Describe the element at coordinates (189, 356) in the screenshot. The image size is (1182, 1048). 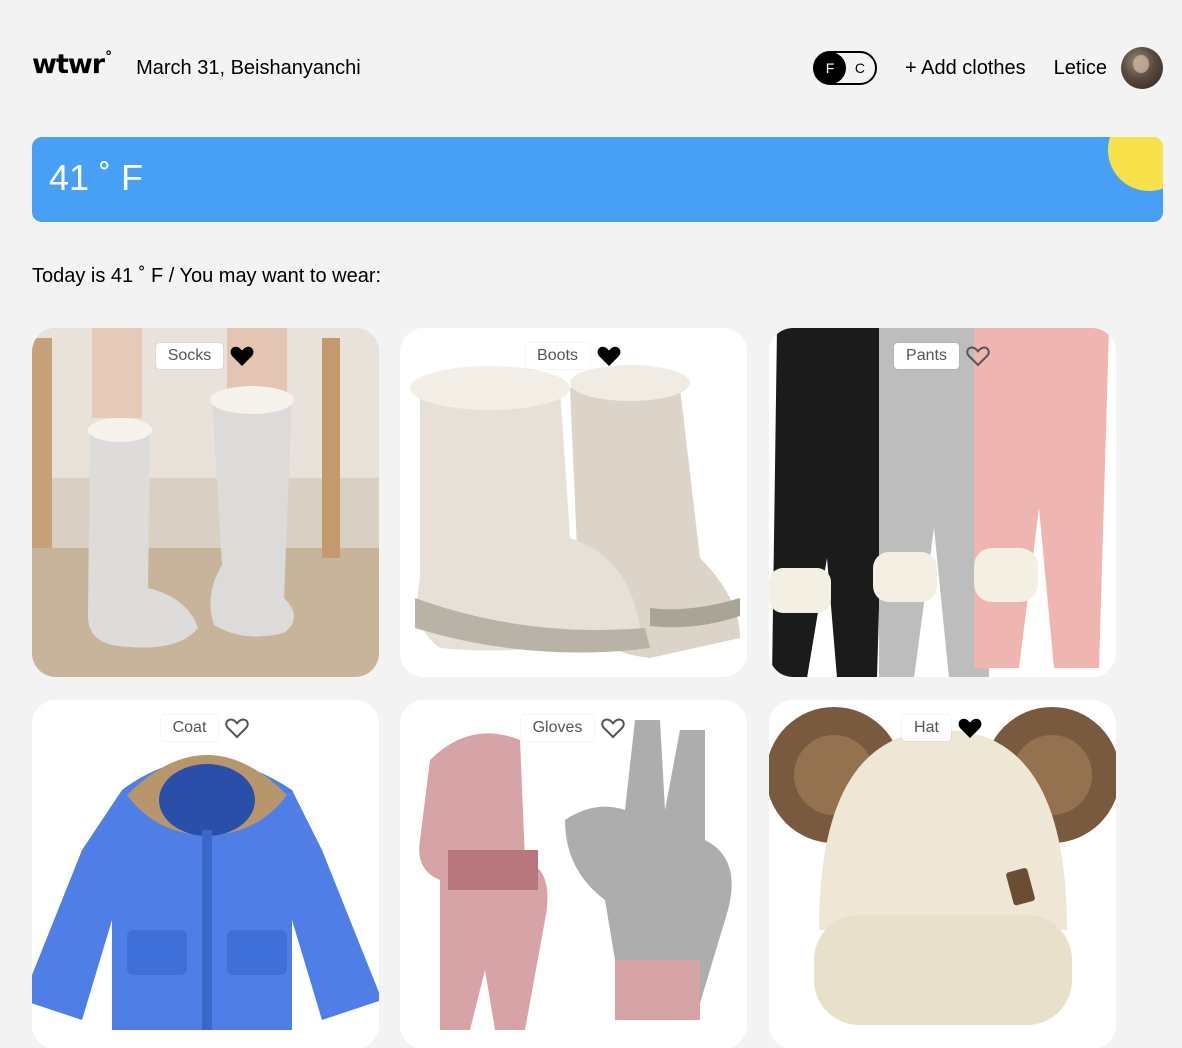
I see `item-name: Socks` at that location.